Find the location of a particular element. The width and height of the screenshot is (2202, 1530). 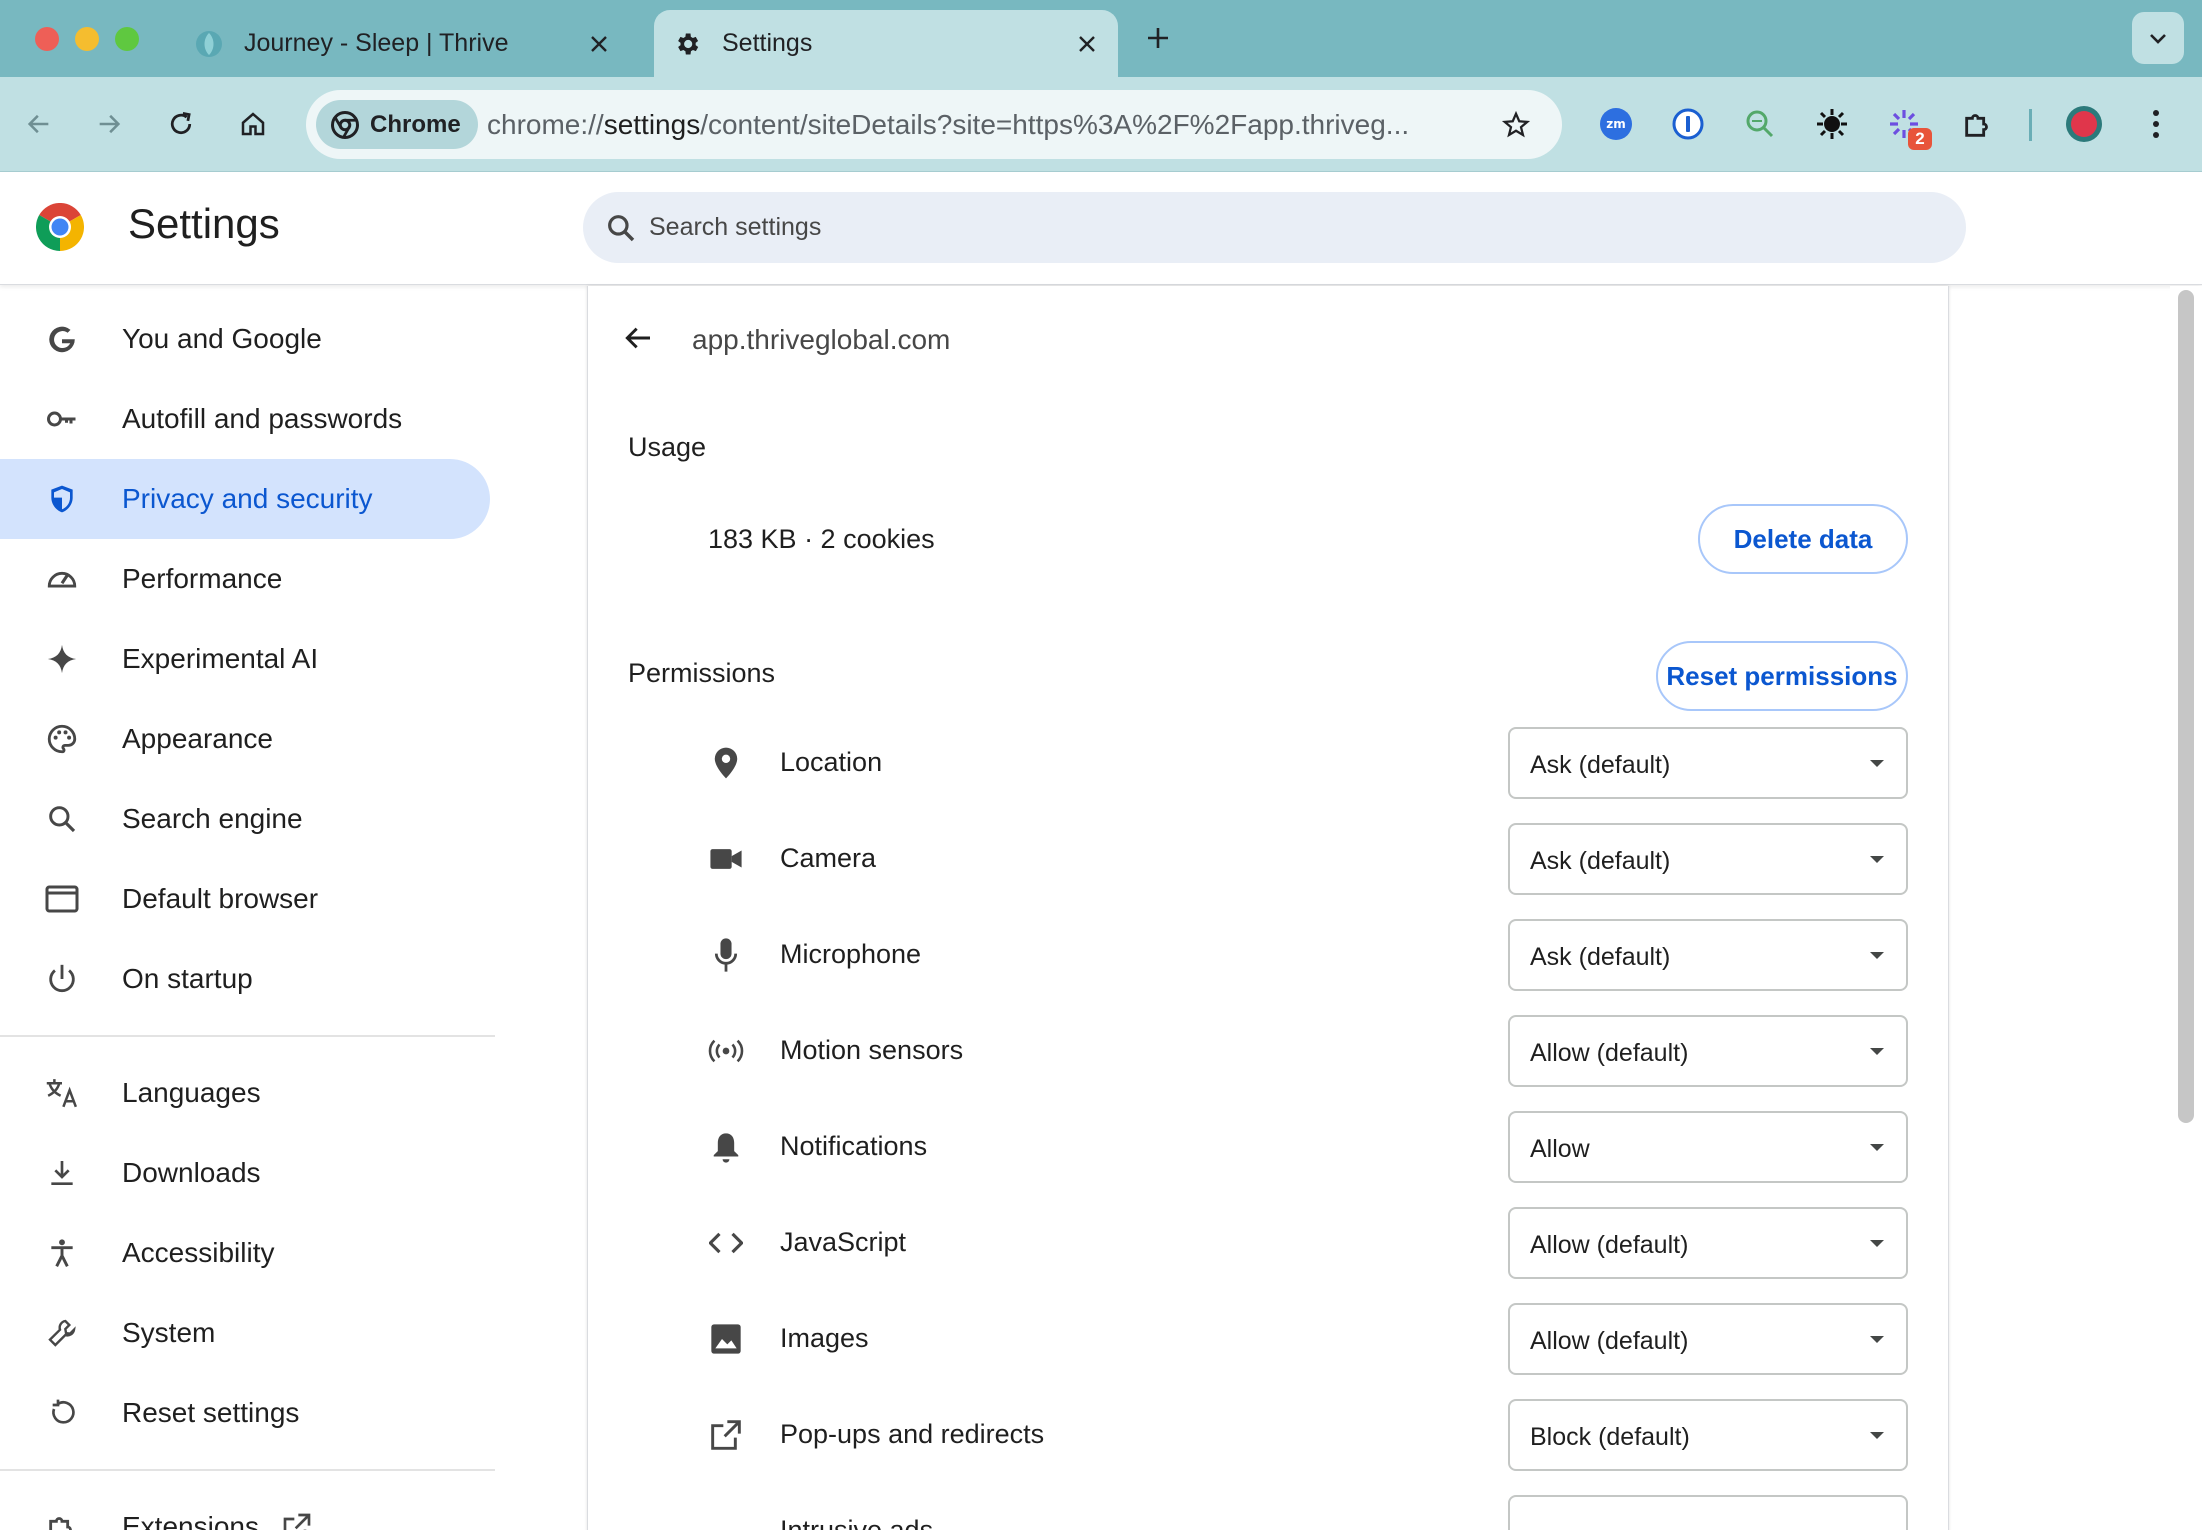

delete-data-button: Delete data is located at coordinates (1803, 539).